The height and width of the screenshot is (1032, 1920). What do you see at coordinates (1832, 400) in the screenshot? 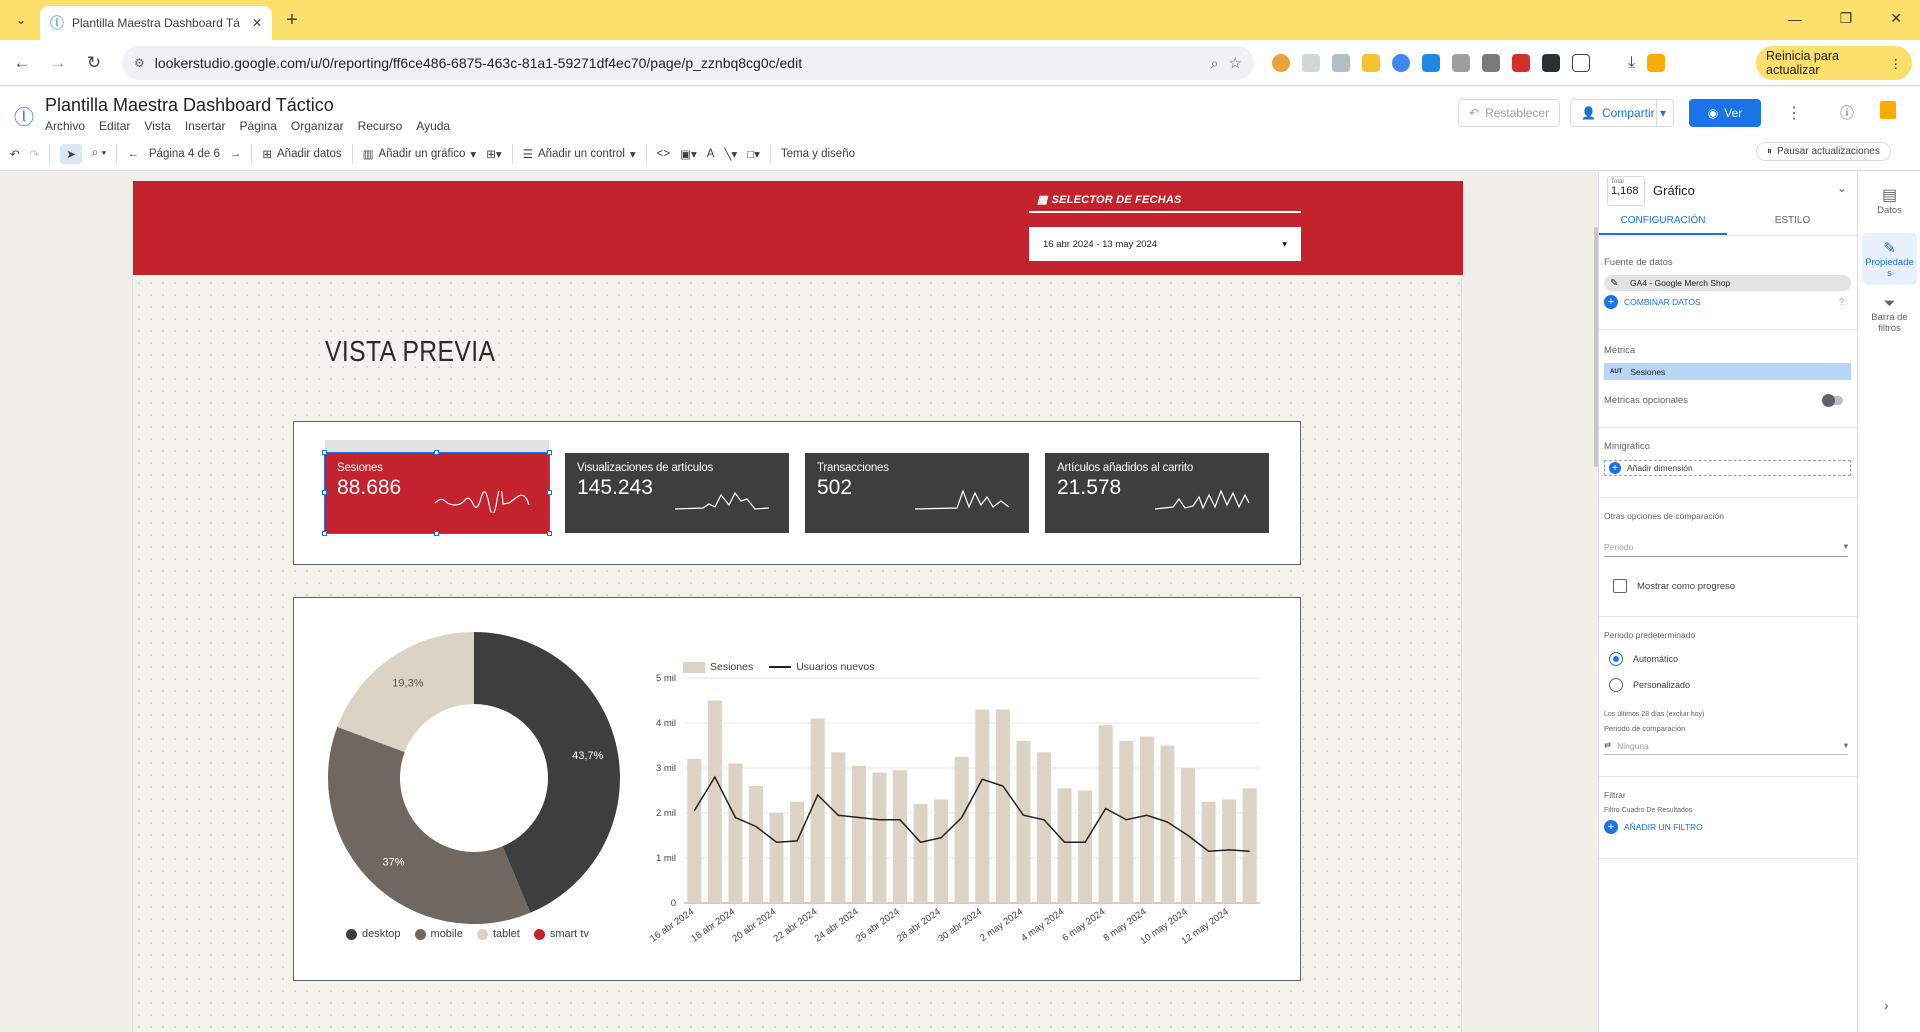
I see `optional-metrics-toggle` at bounding box center [1832, 400].